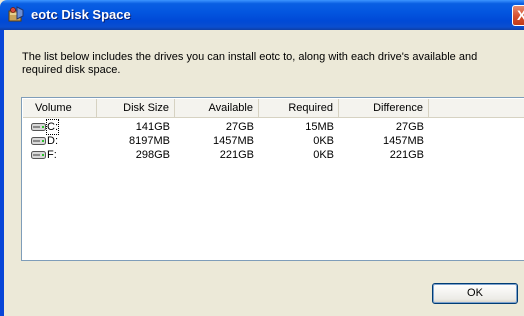 The height and width of the screenshot is (316, 524). Describe the element at coordinates (81, 14) in the screenshot. I see `window-title: eotc Disk Space` at that location.